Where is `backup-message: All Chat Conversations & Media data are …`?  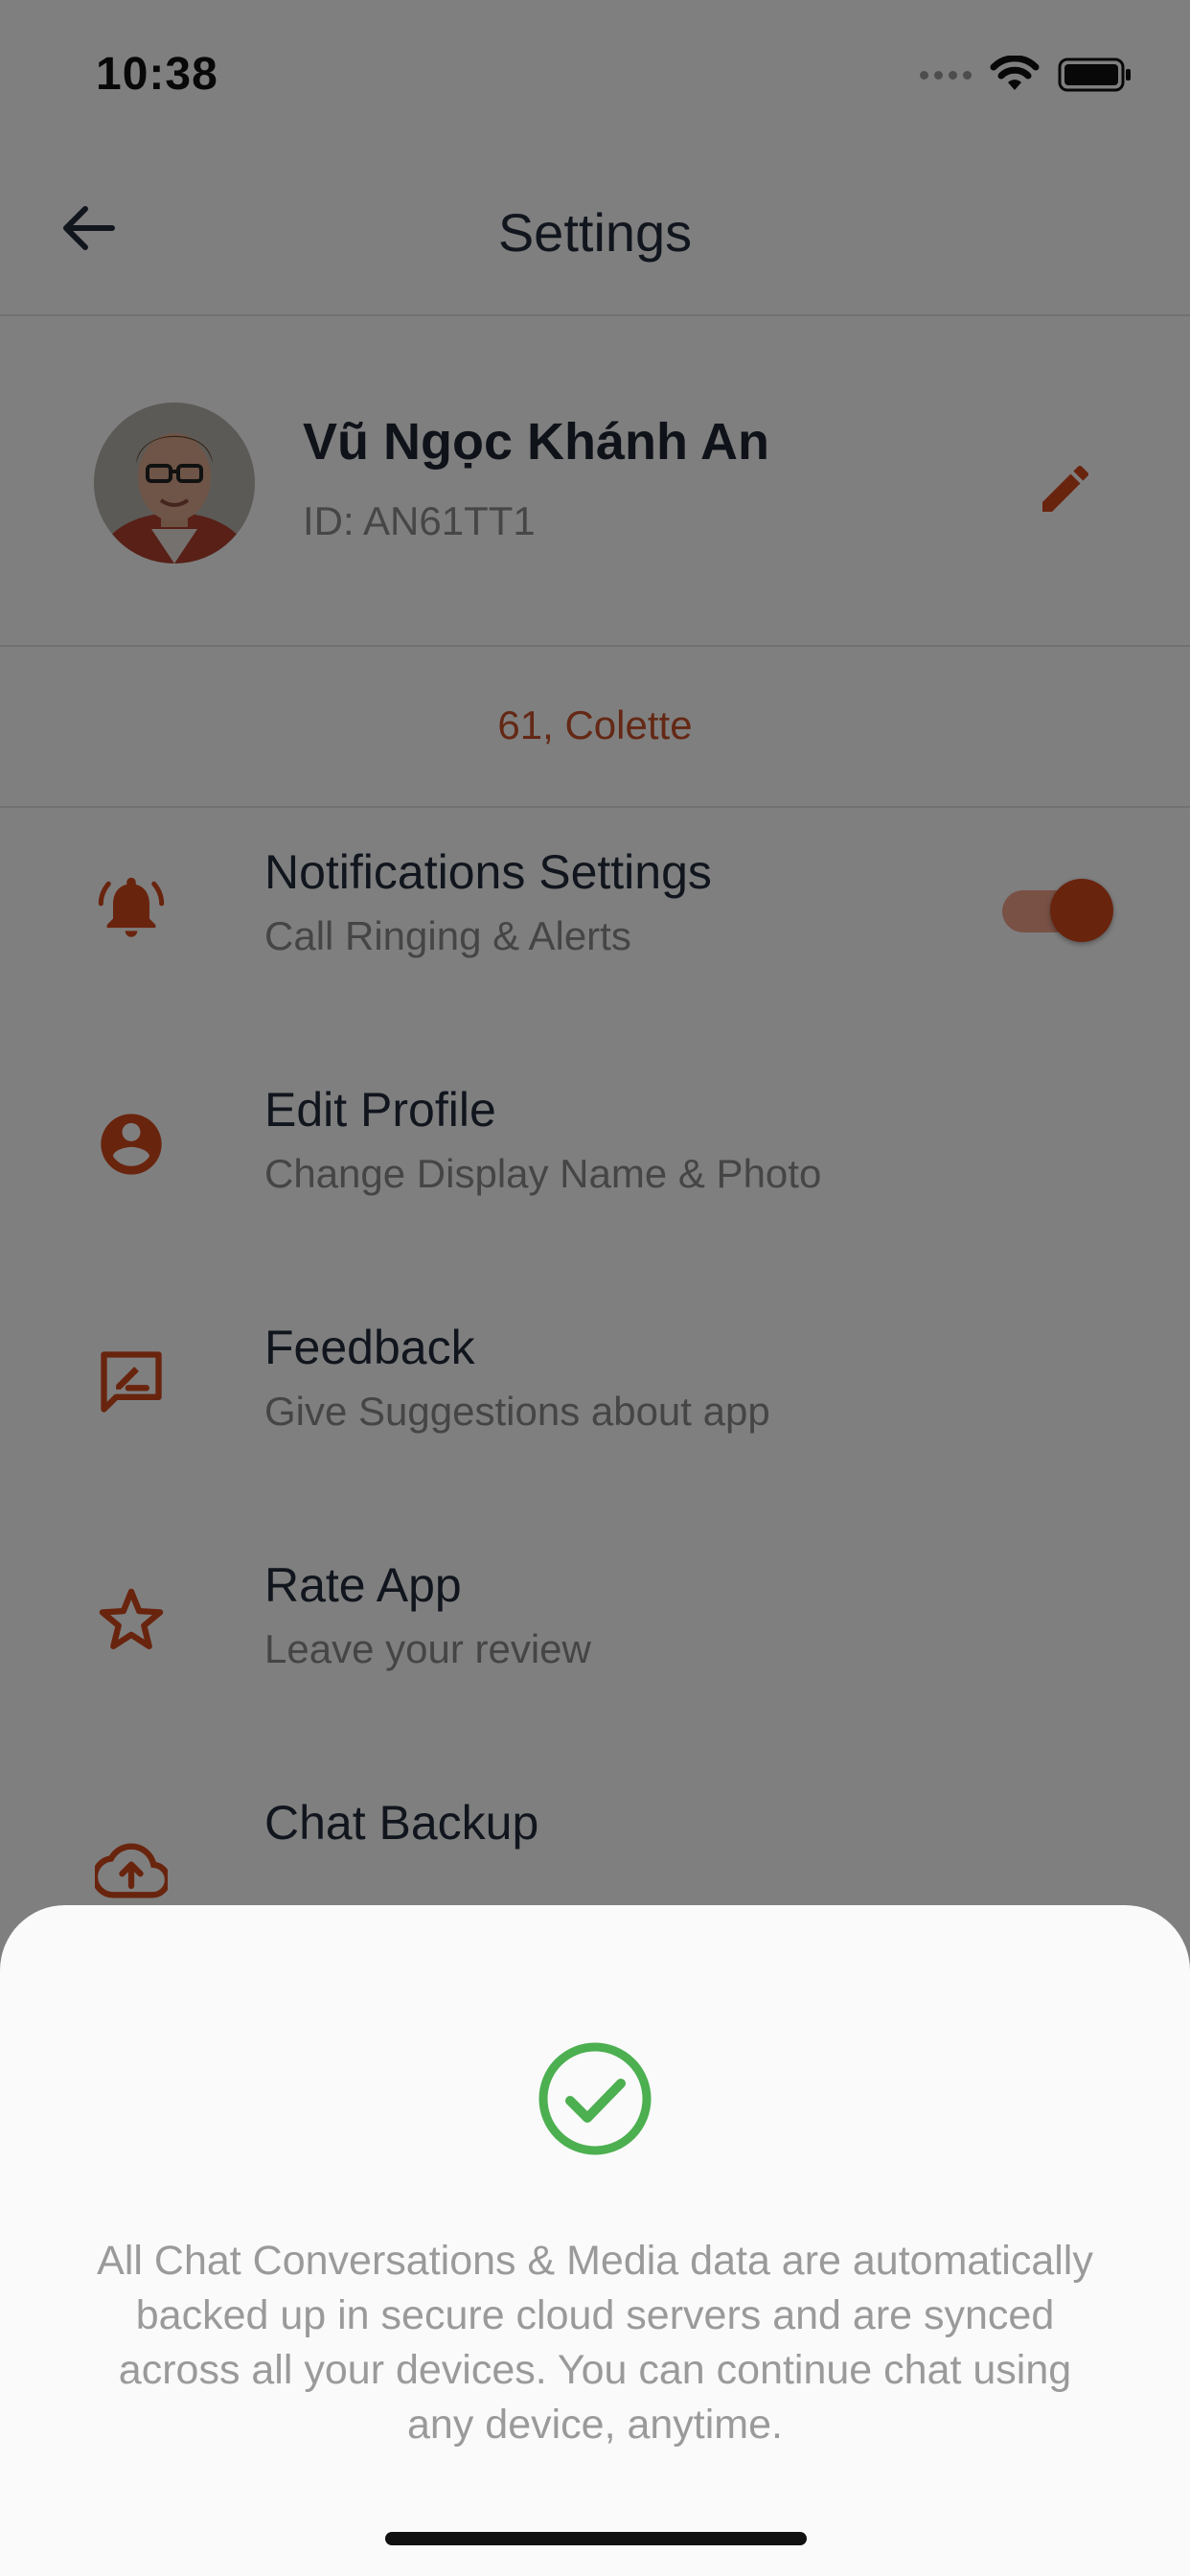 backup-message: All Chat Conversations & Media data are … is located at coordinates (595, 2343).